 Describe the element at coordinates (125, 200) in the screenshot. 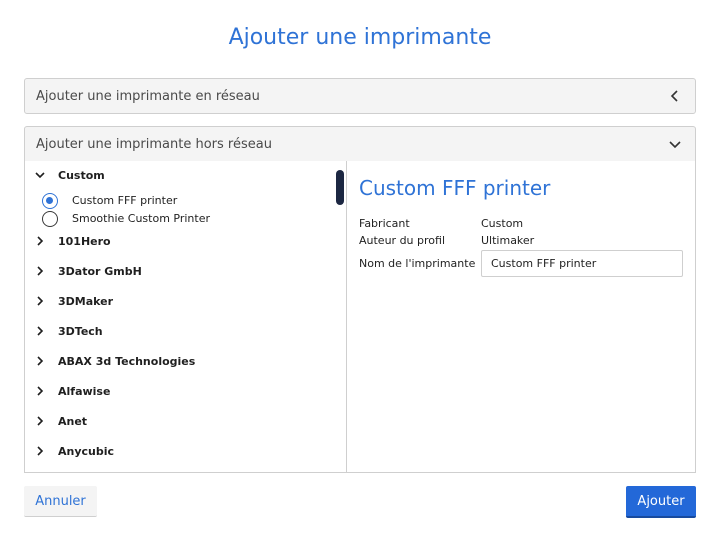

I see `printer-option-label: Custom FFF printer` at that location.